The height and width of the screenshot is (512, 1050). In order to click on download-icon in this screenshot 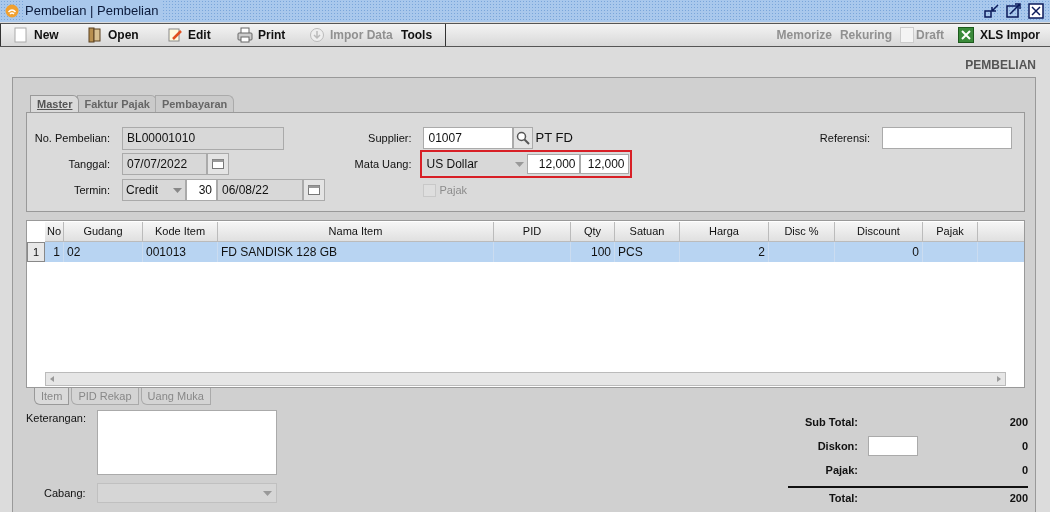, I will do `click(317, 35)`.